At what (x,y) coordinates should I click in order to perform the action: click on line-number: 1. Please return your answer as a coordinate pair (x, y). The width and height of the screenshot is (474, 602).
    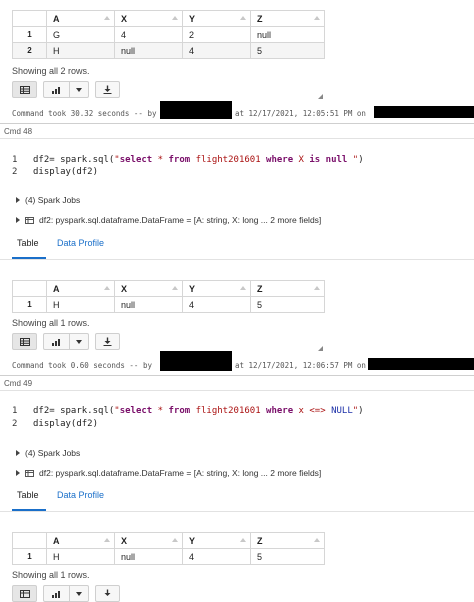
    Looking at the image, I should click on (15, 160).